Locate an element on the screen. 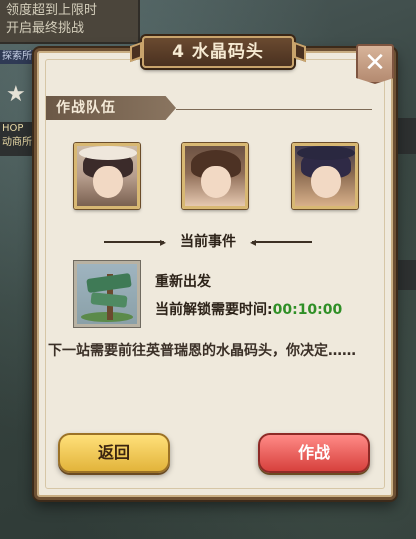 This screenshot has height=539, width=416. unlock-time-row: 当前解锁需要时间:00:10:00 is located at coordinates (248, 309).